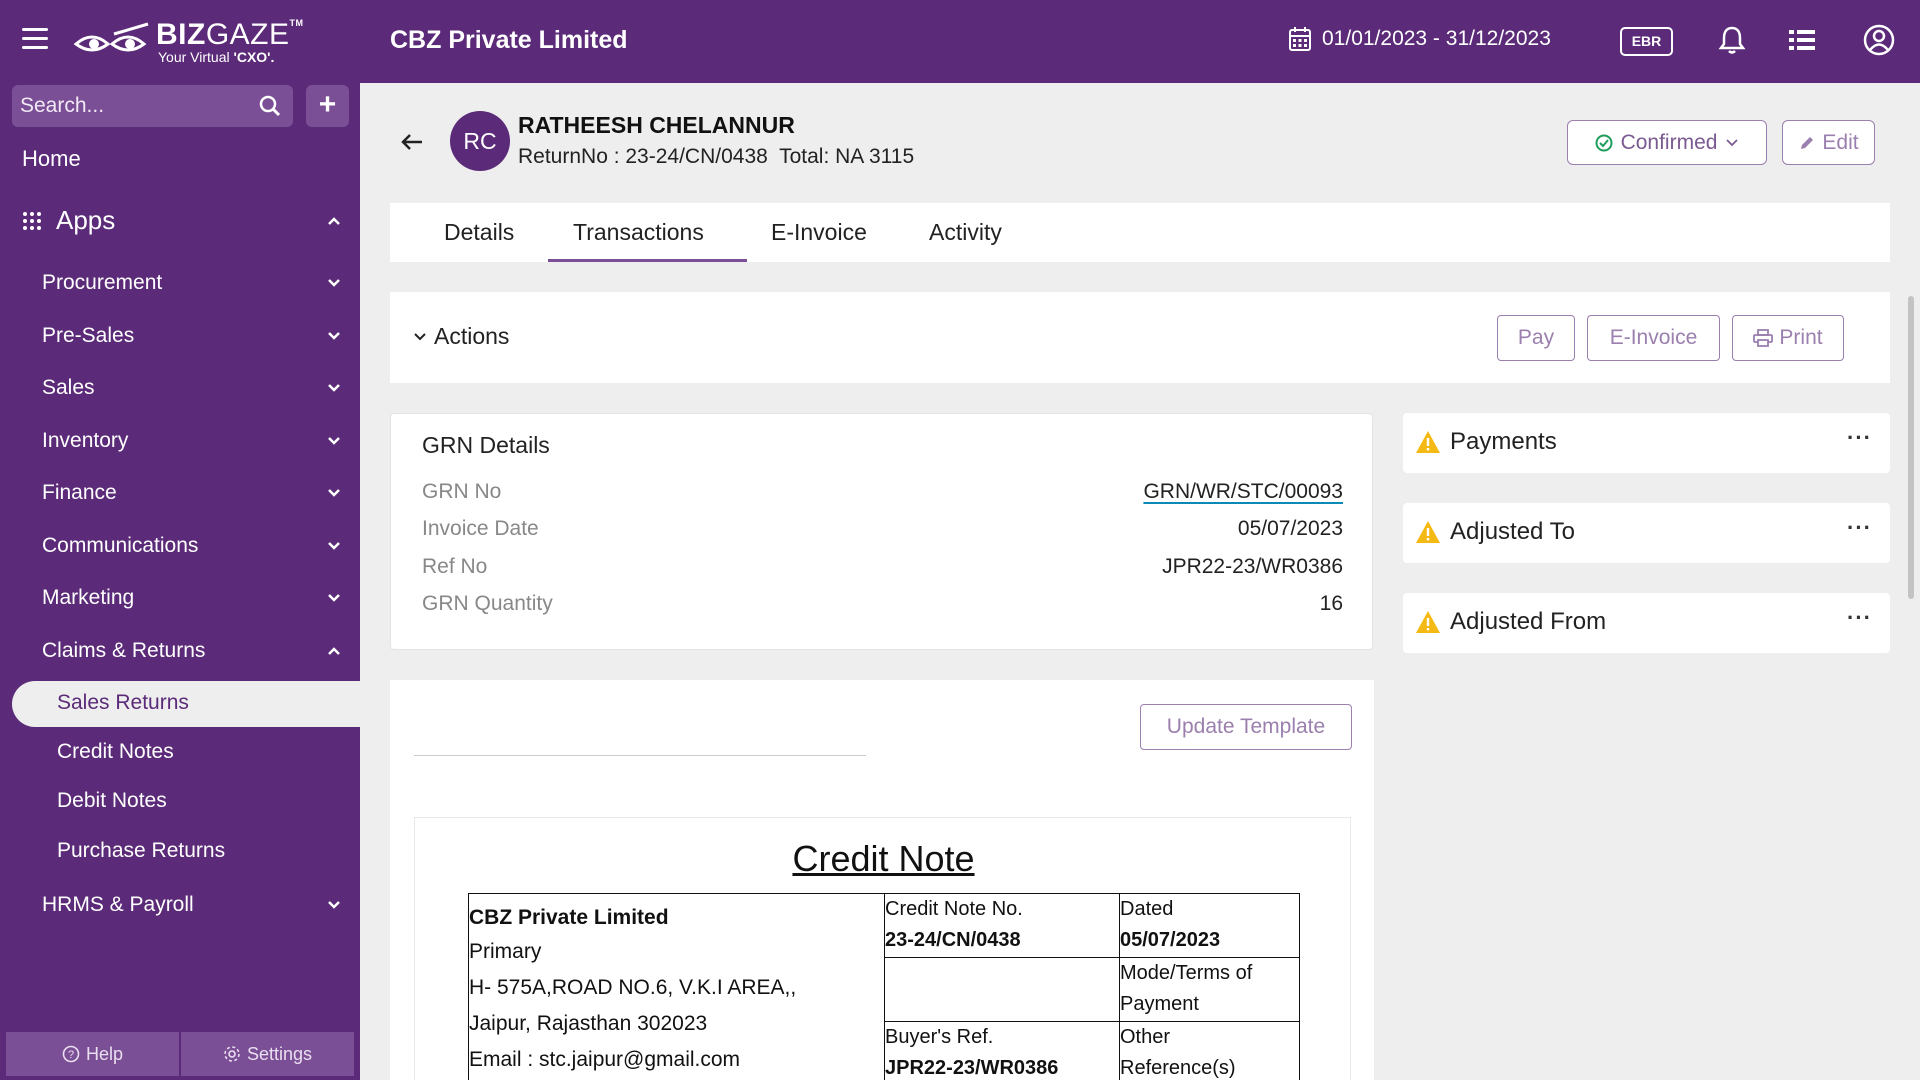 The image size is (1920, 1080). I want to click on adjusted-to-title: Adjusted To, so click(1512, 531).